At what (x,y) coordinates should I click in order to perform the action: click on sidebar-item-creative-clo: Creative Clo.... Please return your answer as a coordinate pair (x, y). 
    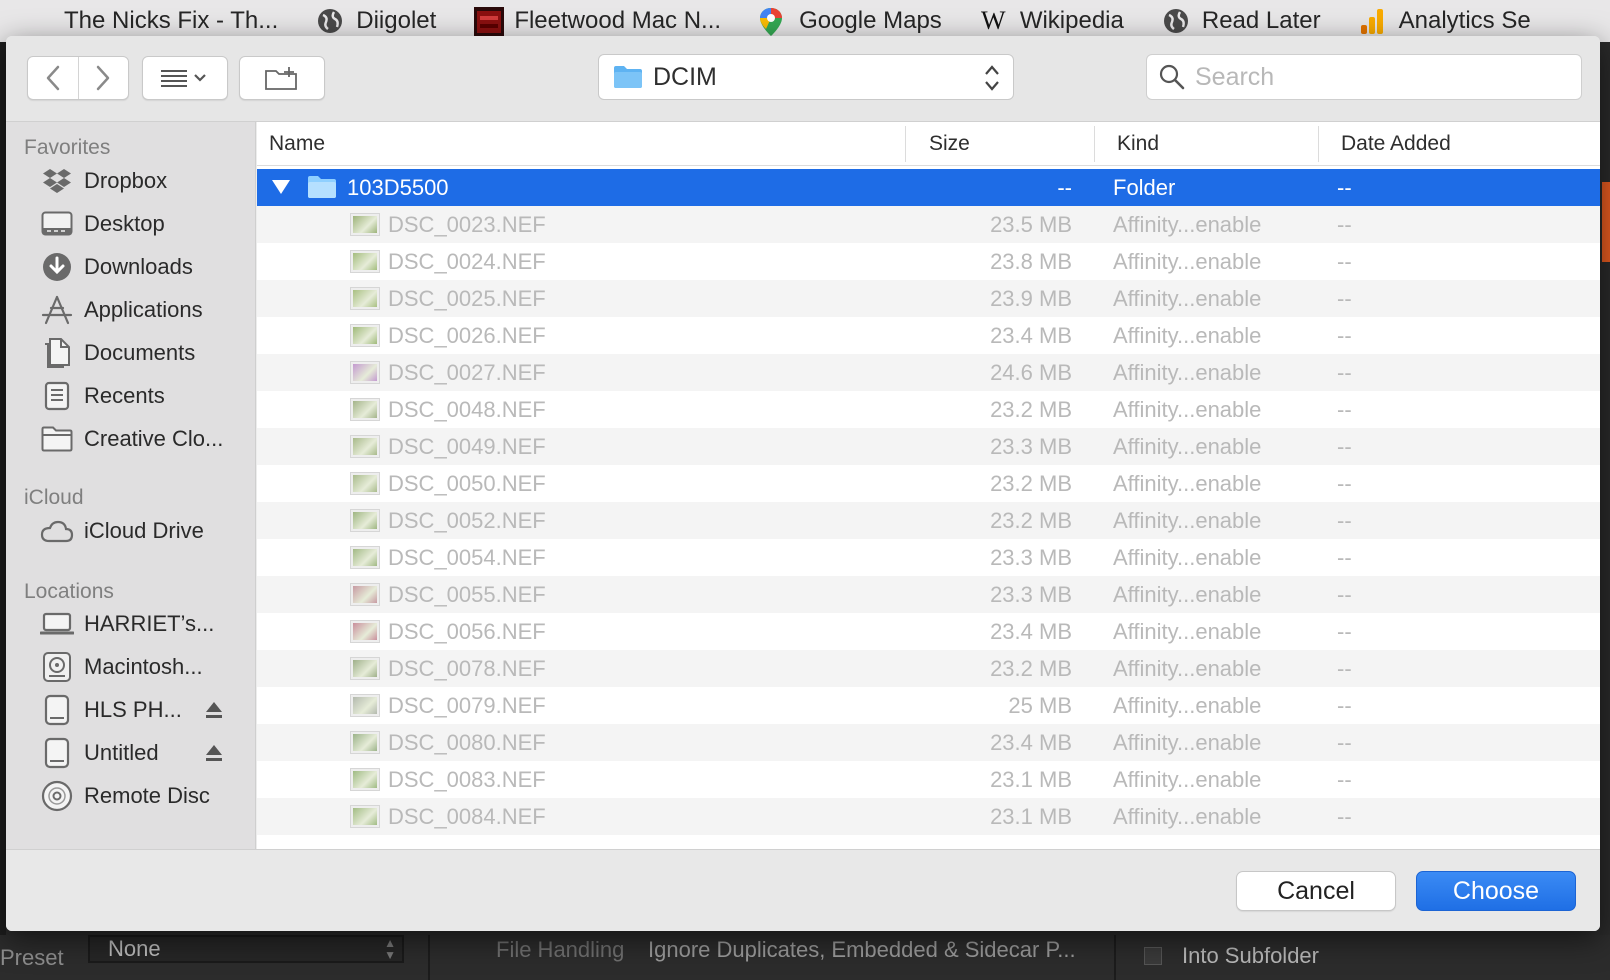
    Looking at the image, I should click on (145, 439).